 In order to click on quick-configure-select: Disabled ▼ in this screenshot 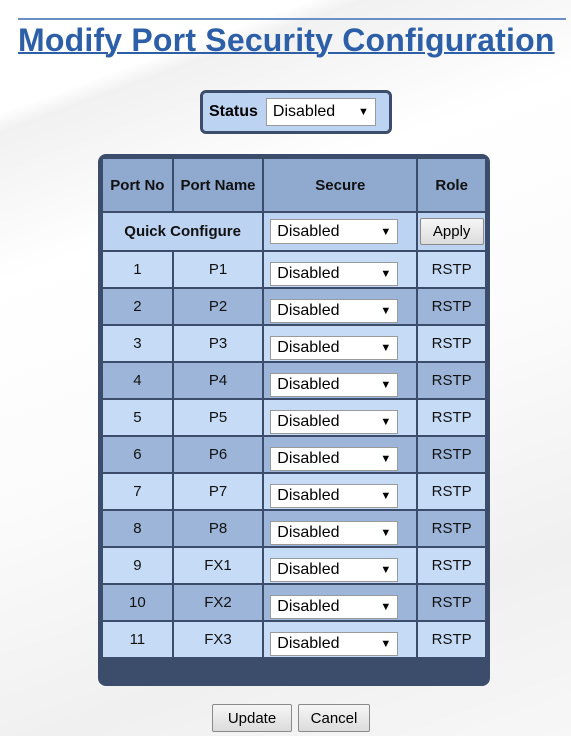, I will do `click(334, 231)`.